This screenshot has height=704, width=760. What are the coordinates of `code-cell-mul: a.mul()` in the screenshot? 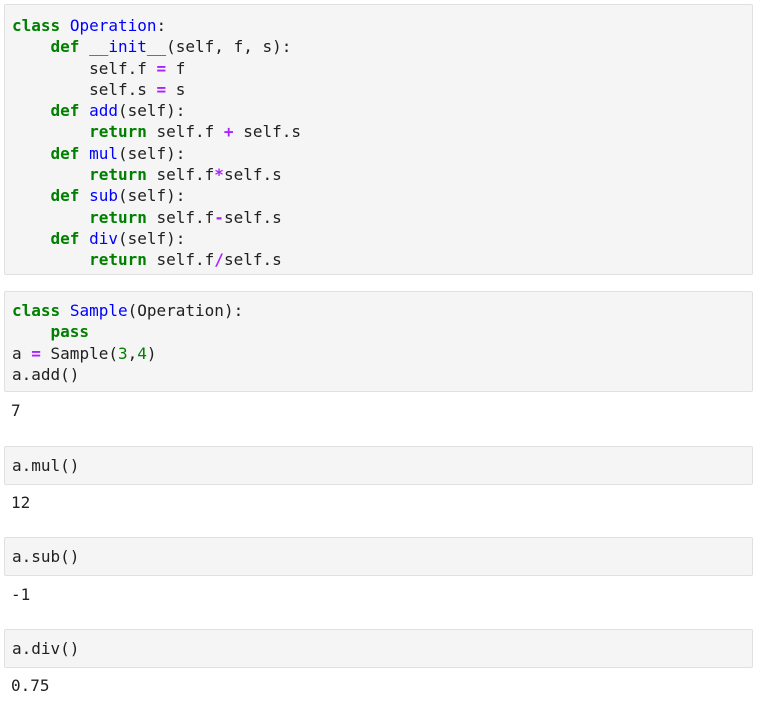 It's located at (378, 465).